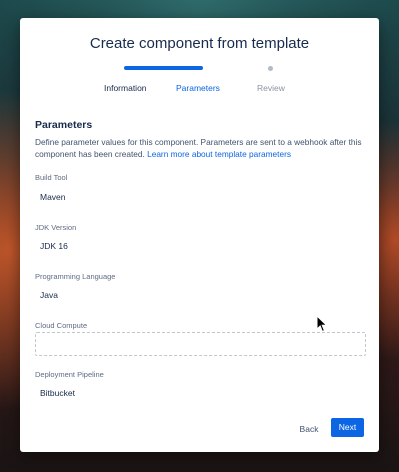  I want to click on field-jdk-version: JDK 16, so click(54, 246).